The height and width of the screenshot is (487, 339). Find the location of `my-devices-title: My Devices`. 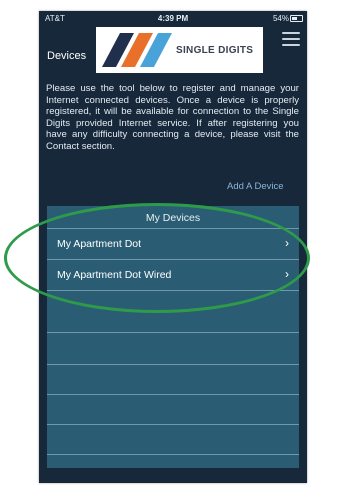

my-devices-title: My Devices is located at coordinates (173, 218).